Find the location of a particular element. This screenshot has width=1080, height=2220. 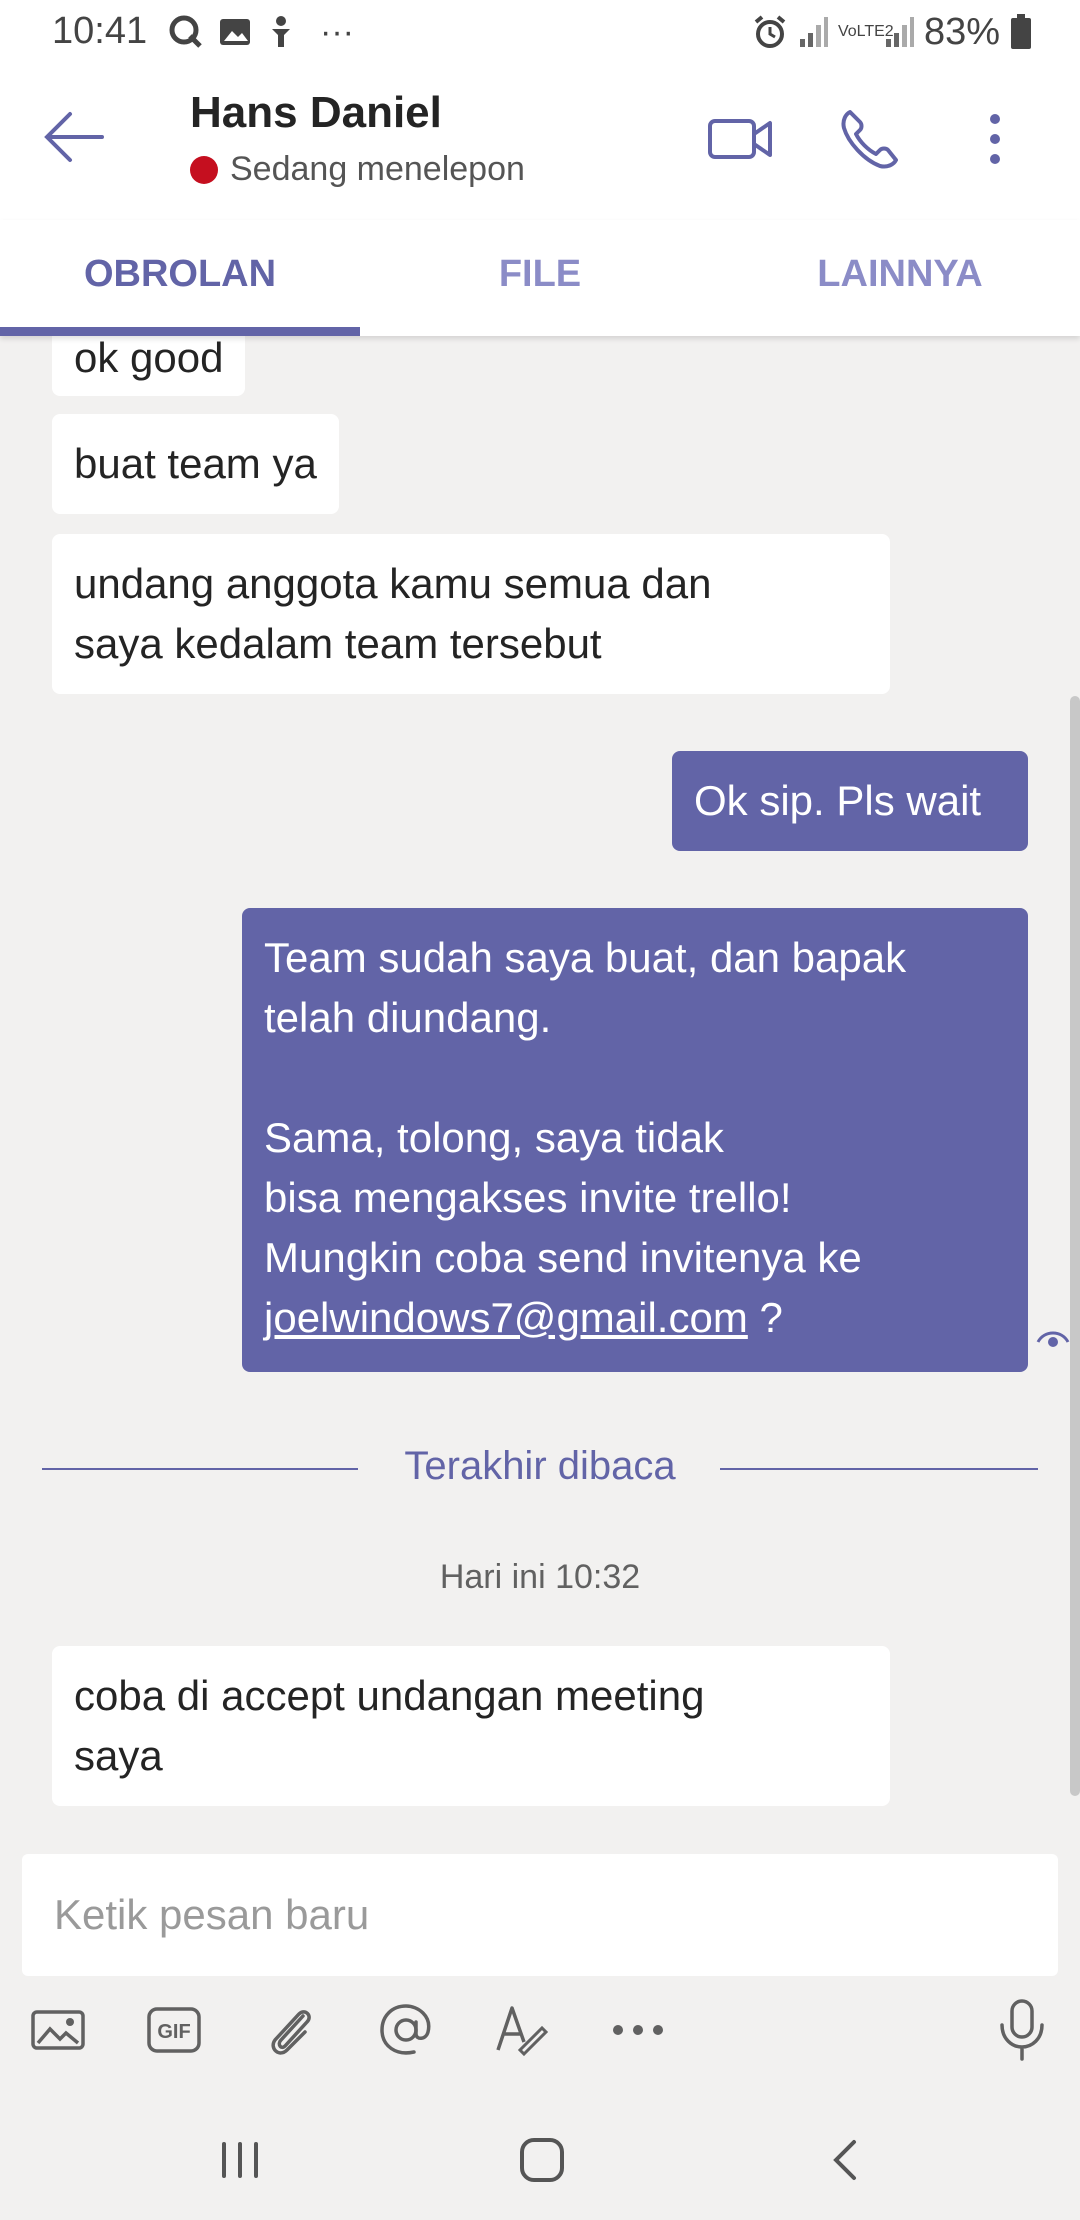

compose-box is located at coordinates (540, 1915).